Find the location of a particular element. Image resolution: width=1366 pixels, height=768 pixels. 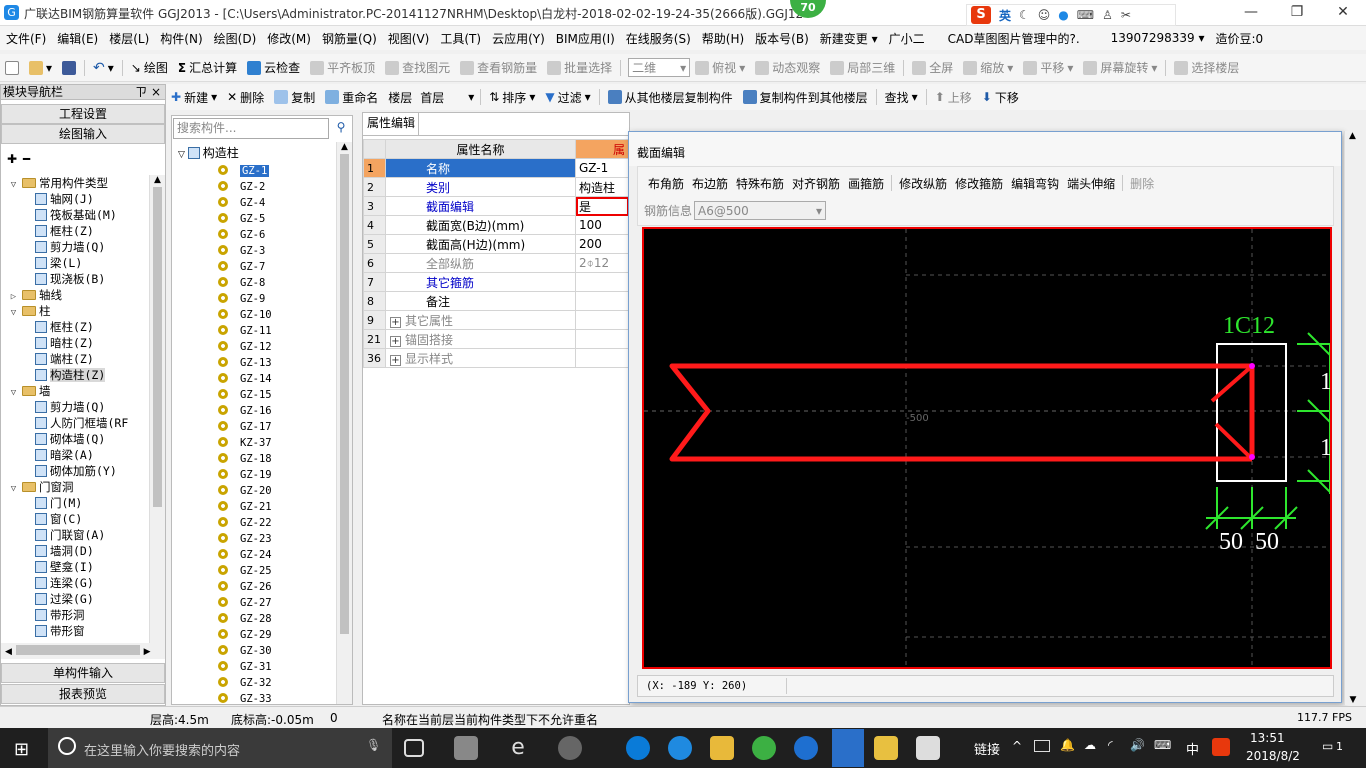

nav-folder: ▽ 柱 is located at coordinates (30, 311).